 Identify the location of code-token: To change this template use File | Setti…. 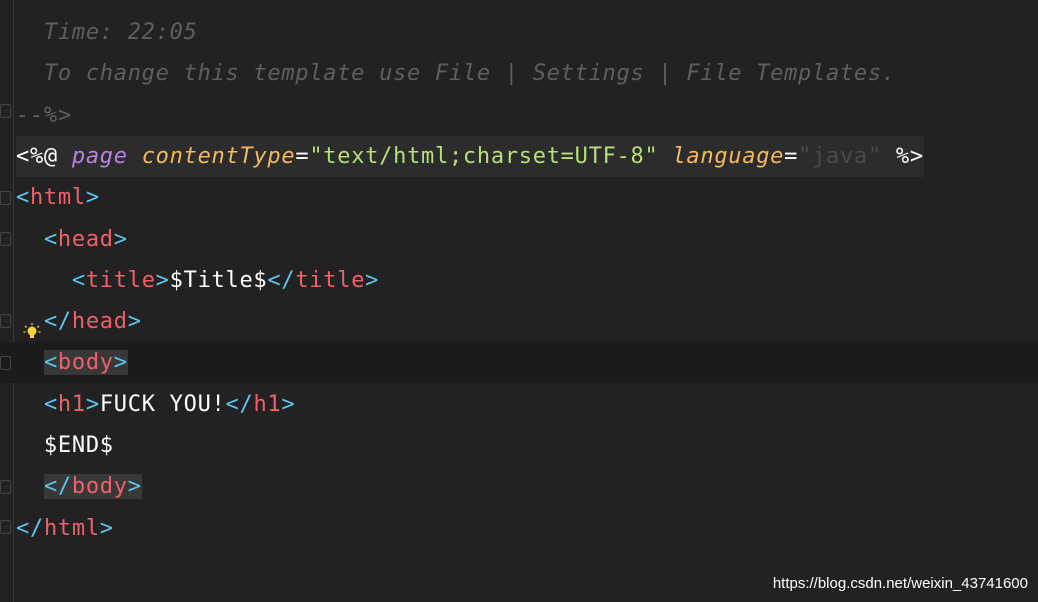
(456, 74).